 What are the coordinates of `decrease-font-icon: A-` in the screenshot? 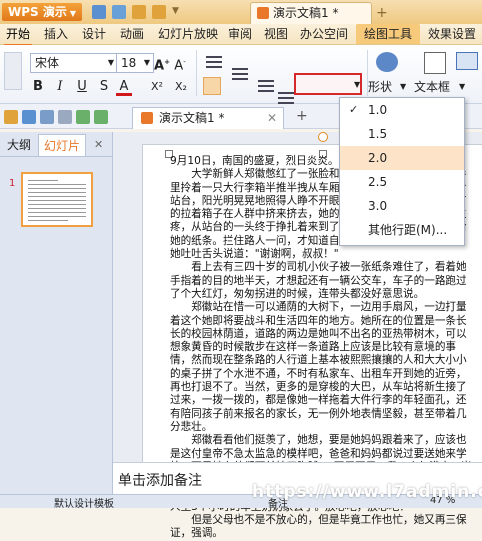 It's located at (180, 63).